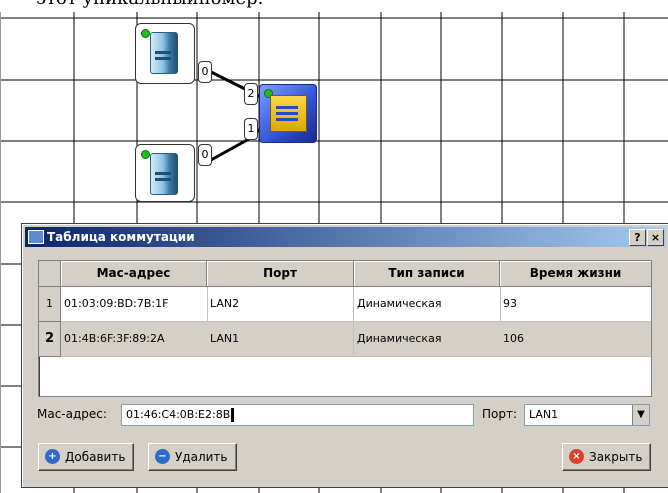 The width and height of the screenshot is (668, 493). What do you see at coordinates (427, 274) in the screenshot?
I see `column-header-type: Тип записи` at bounding box center [427, 274].